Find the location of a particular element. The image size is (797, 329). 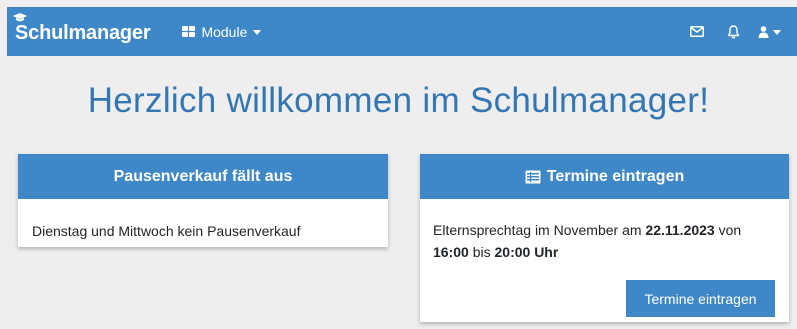

card-title: Pausenverkauf fällt aus is located at coordinates (203, 176).